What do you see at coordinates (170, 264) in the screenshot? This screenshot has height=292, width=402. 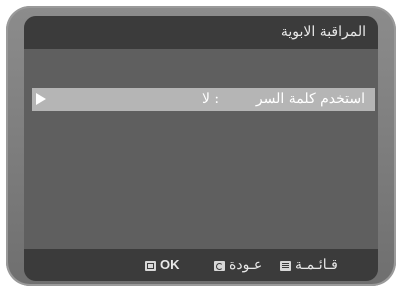 I see `ok-label: OK` at bounding box center [170, 264].